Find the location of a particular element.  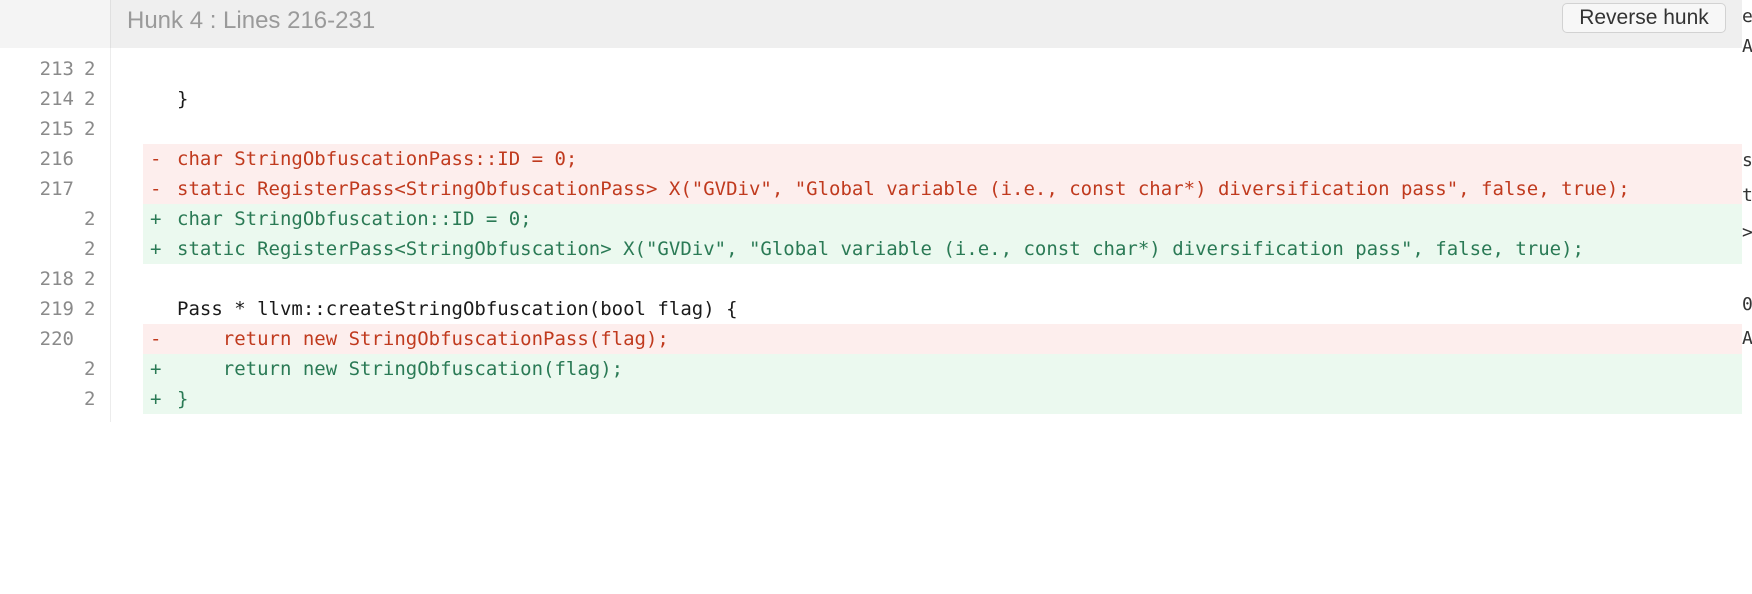

diff-line: 214 2 } is located at coordinates (871, 99).